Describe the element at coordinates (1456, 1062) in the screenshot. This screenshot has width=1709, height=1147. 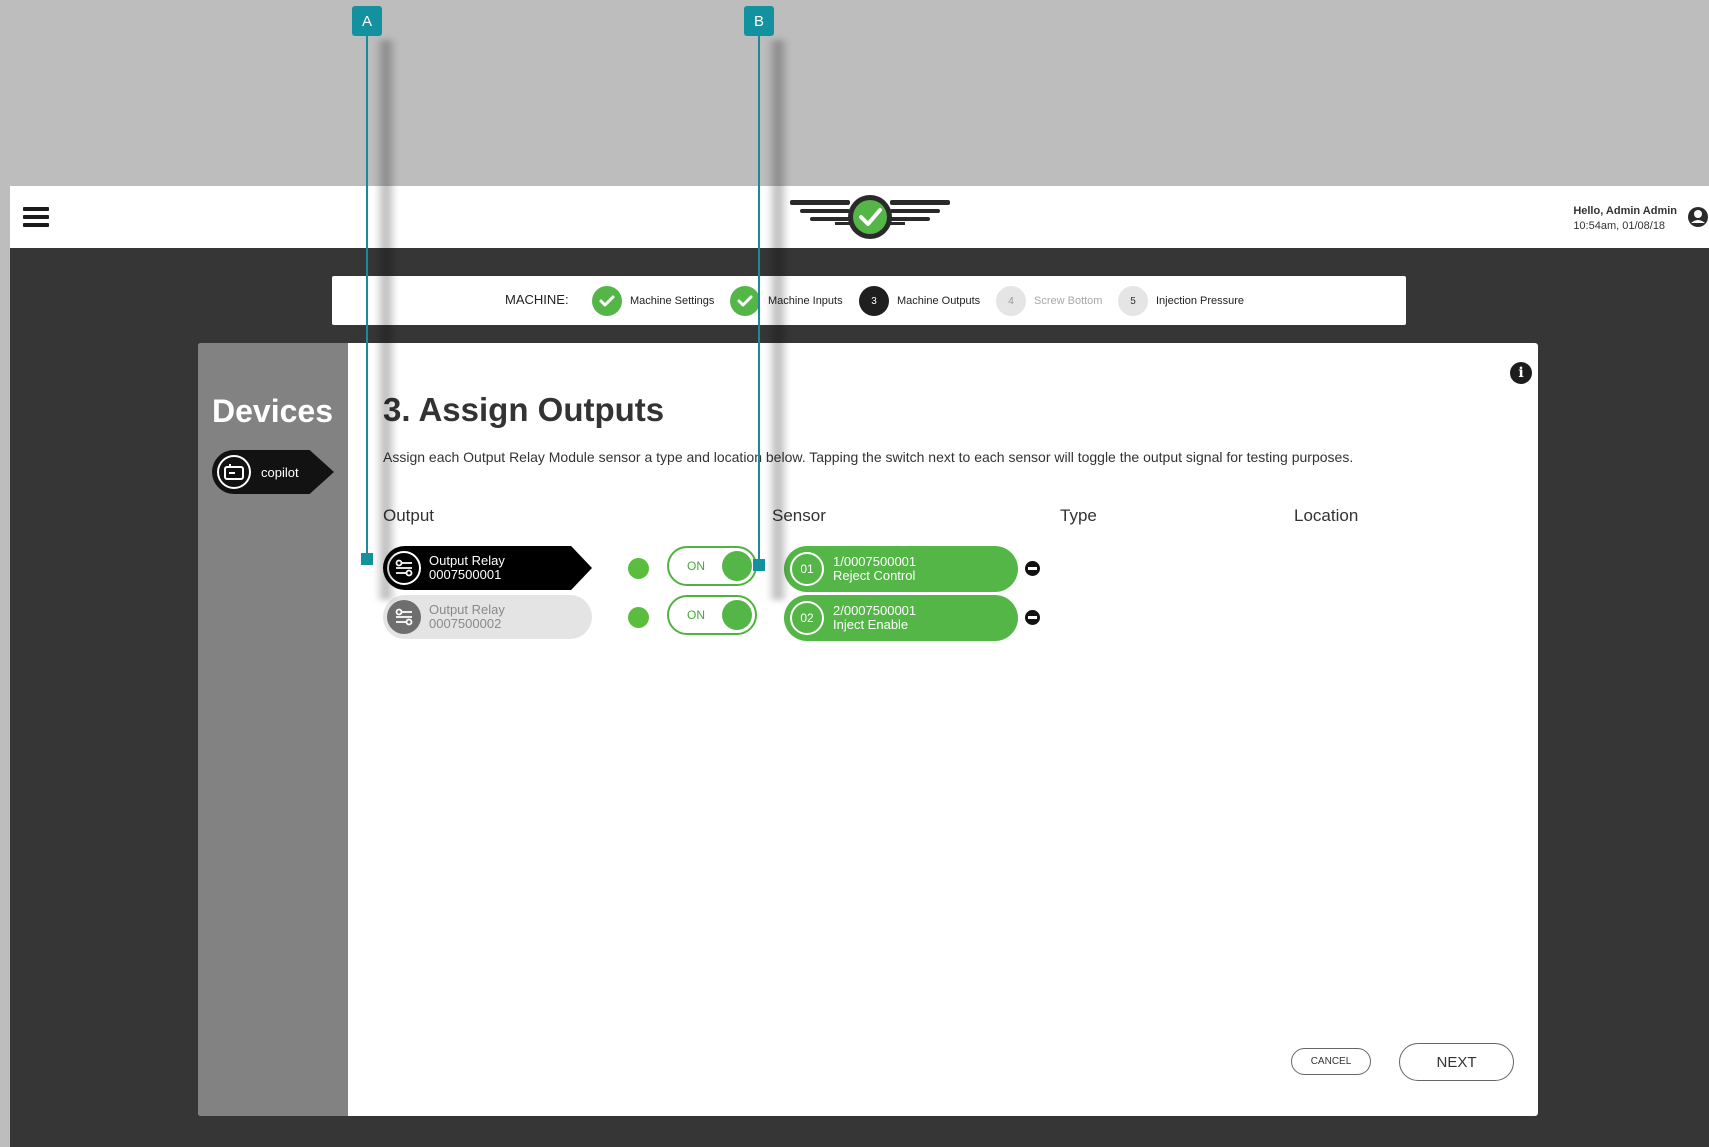
I see `next-button: NEXT` at that location.